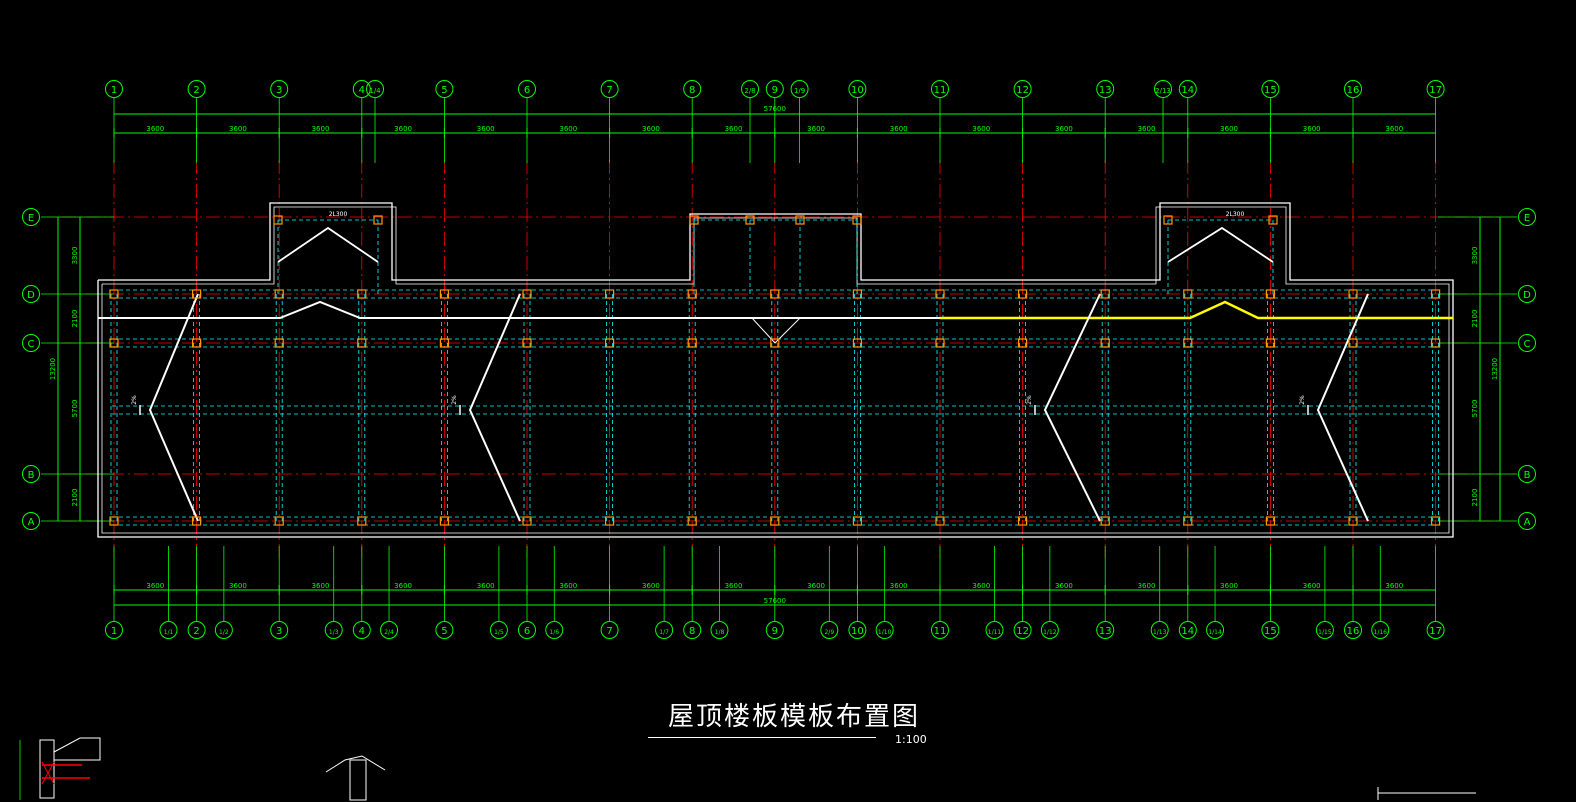 The width and height of the screenshot is (1576, 802). I want to click on axis-label: 1/7, so click(664, 632).